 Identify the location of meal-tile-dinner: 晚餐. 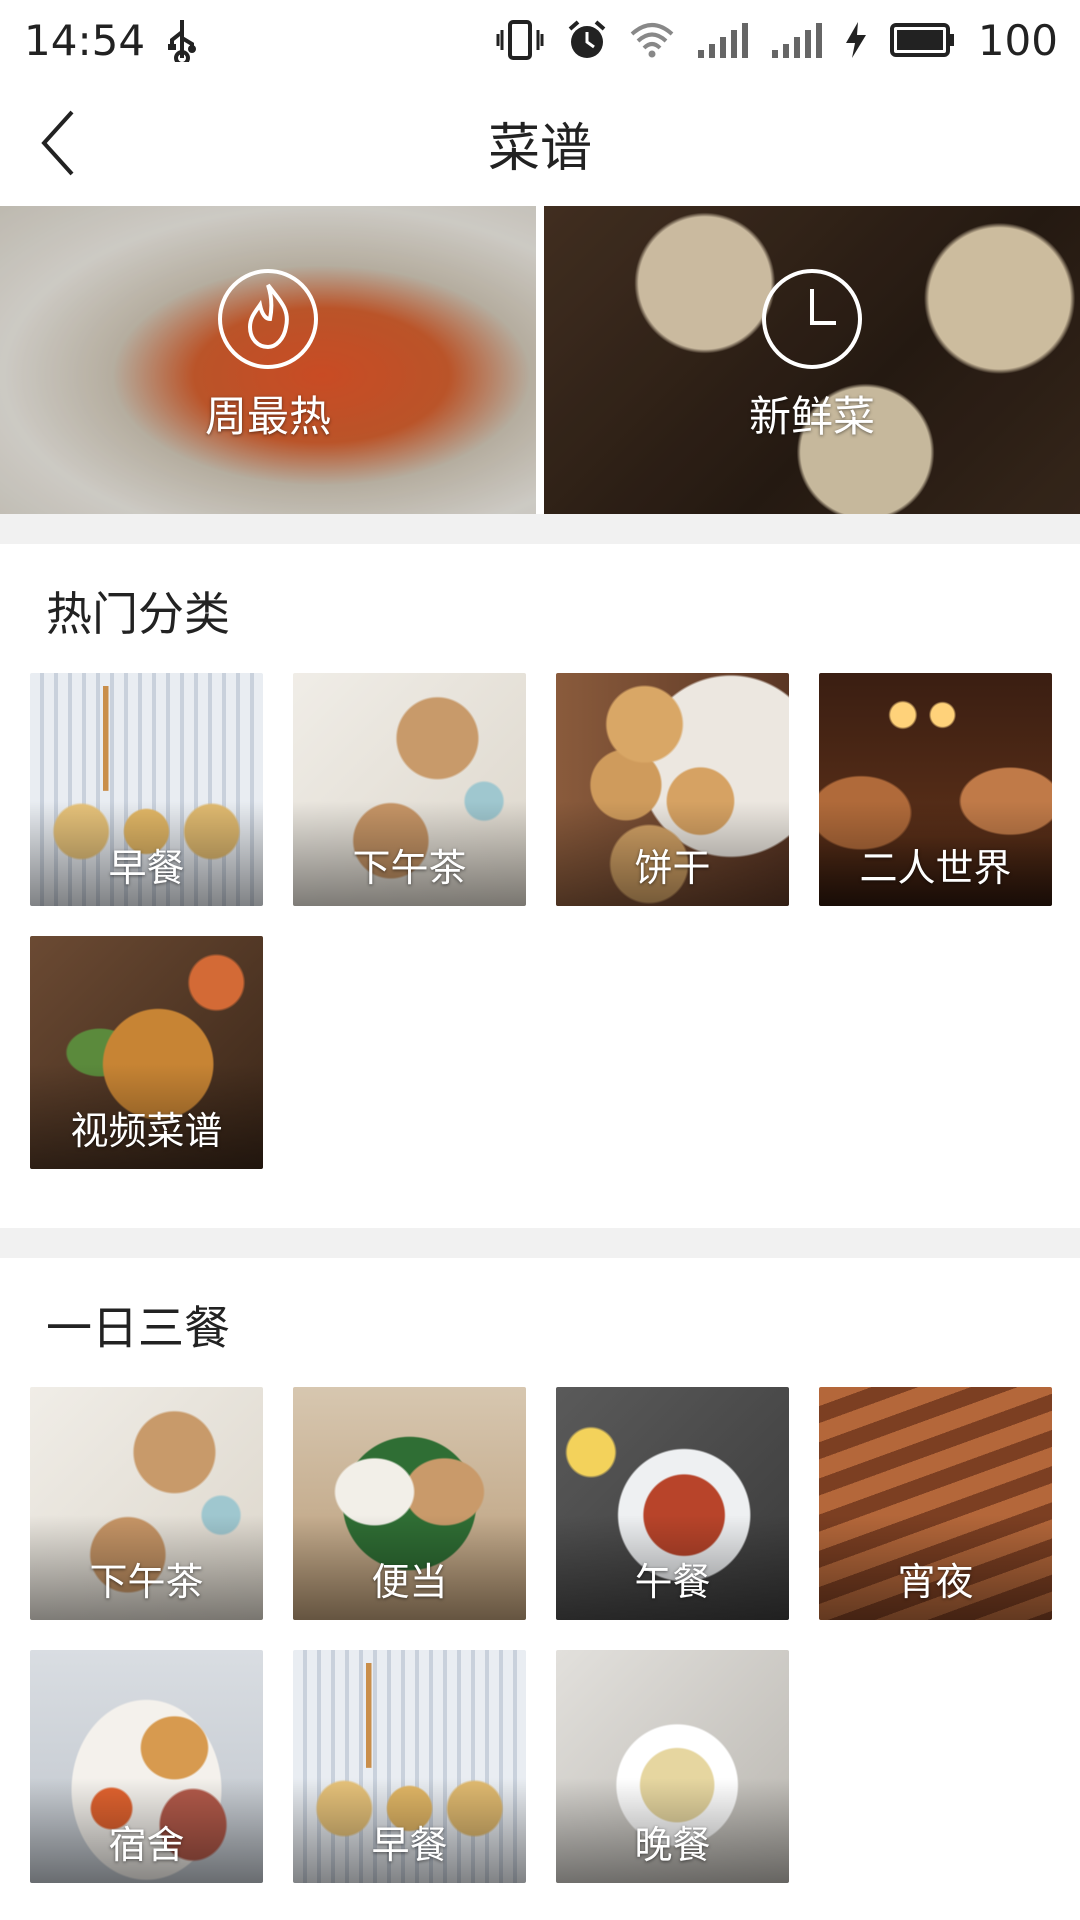
(672, 1766).